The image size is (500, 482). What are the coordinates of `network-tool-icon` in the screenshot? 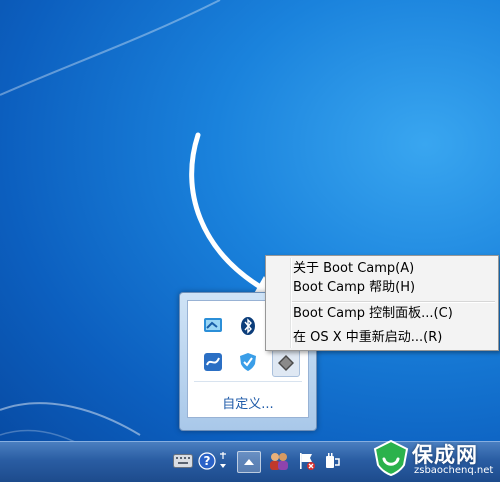 It's located at (213, 362).